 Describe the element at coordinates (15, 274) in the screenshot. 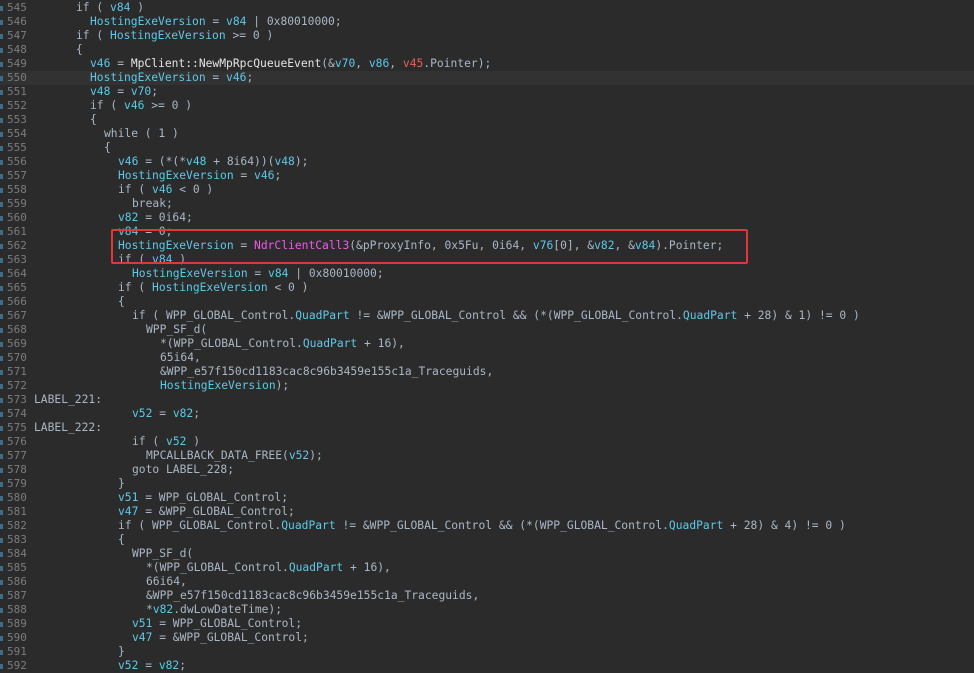

I see `line-gutter: 564` at that location.